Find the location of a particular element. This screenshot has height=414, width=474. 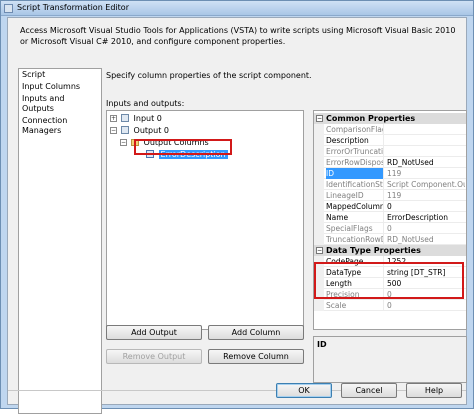

property-description-title: ID is located at coordinates (322, 344).